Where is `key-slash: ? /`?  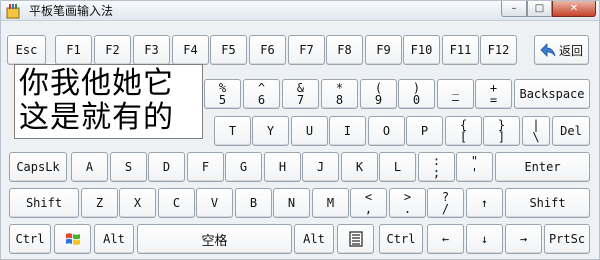 key-slash: ? / is located at coordinates (445, 203).